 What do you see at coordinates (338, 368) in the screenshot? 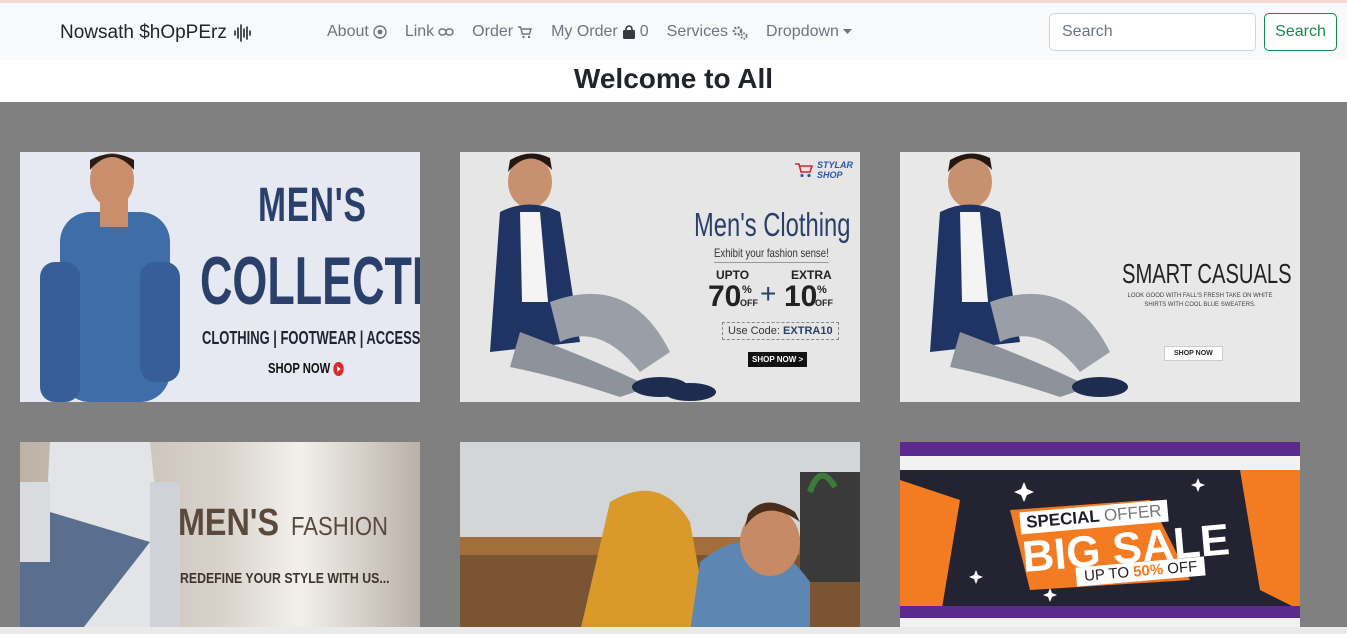
I see `play-icon` at bounding box center [338, 368].